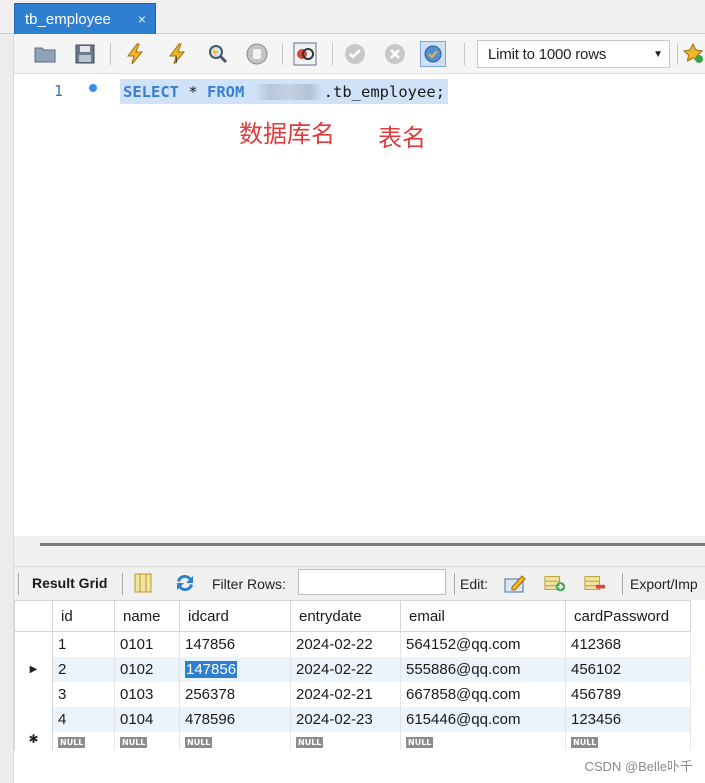 This screenshot has width=705, height=783. Describe the element at coordinates (147, 616) in the screenshot. I see `column-header: name` at that location.